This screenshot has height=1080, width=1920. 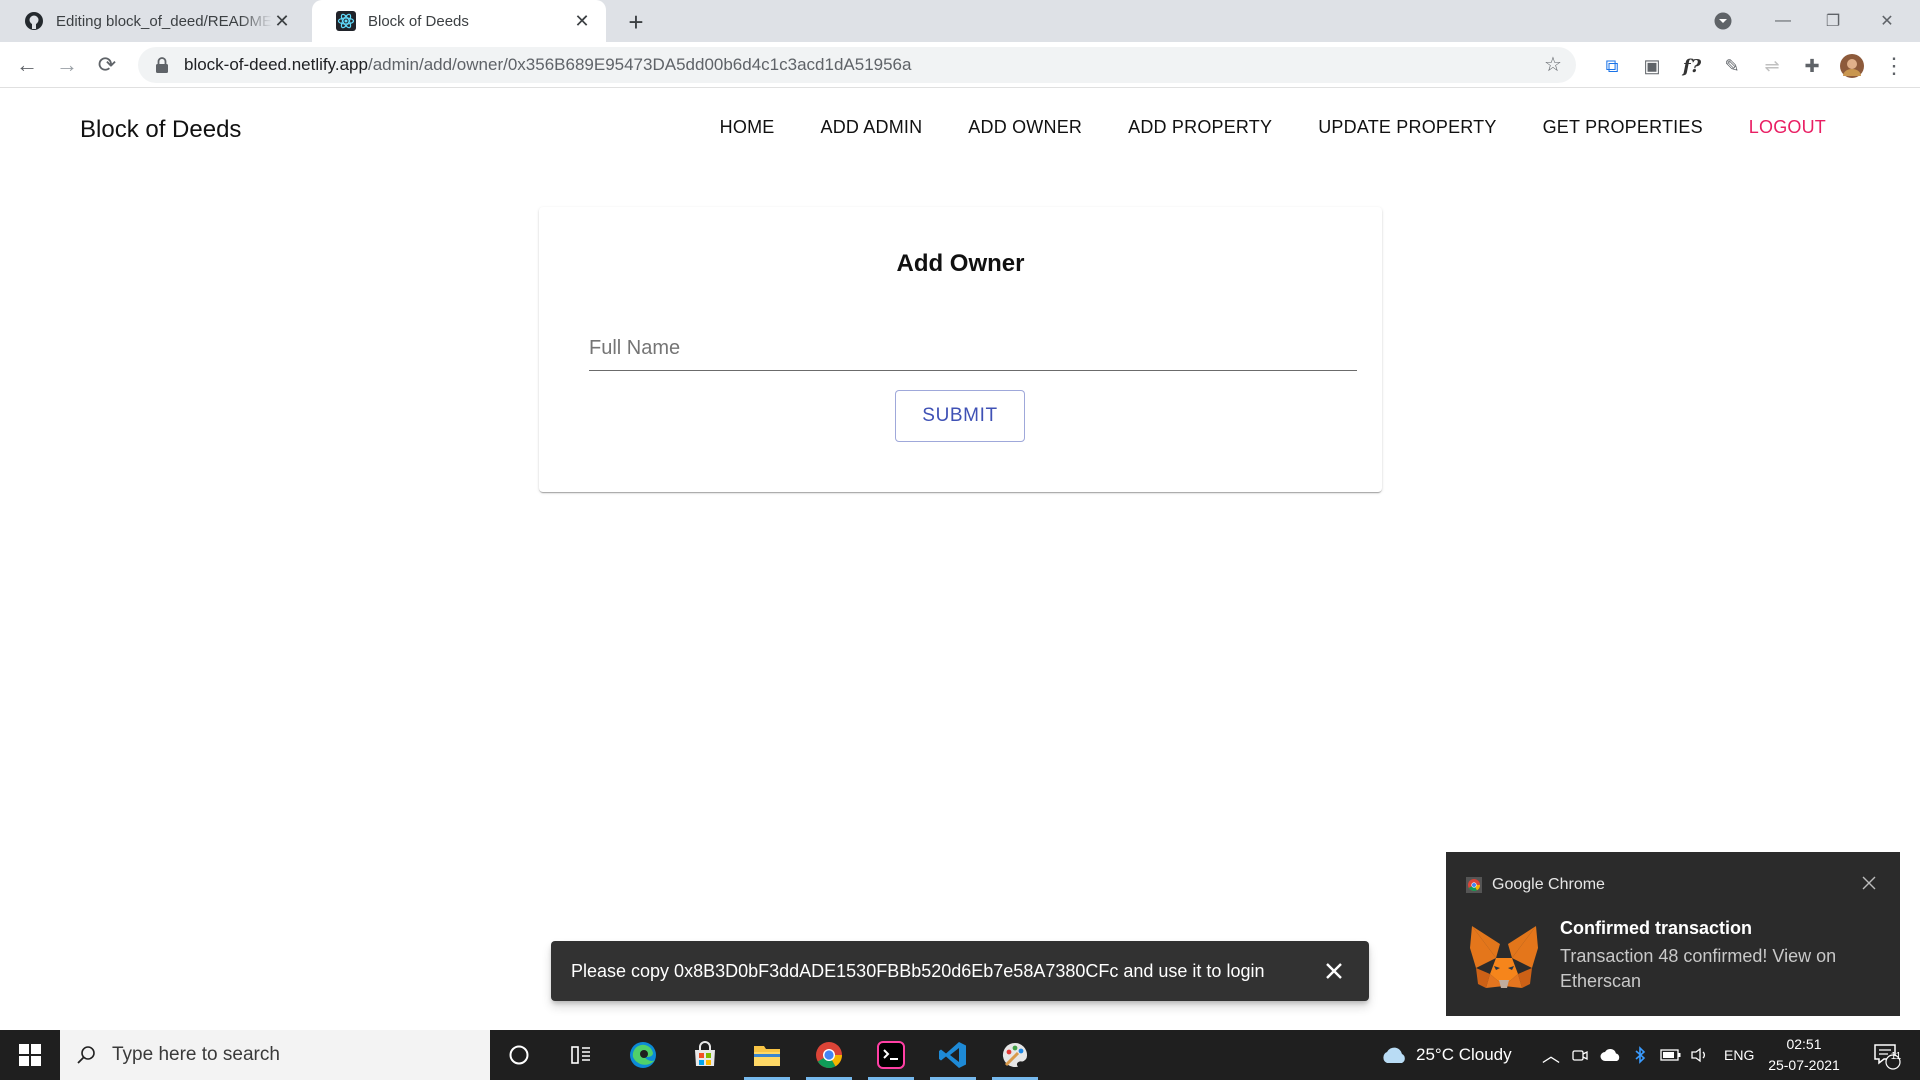 I want to click on metamask-fox-icon, so click(x=1504, y=957).